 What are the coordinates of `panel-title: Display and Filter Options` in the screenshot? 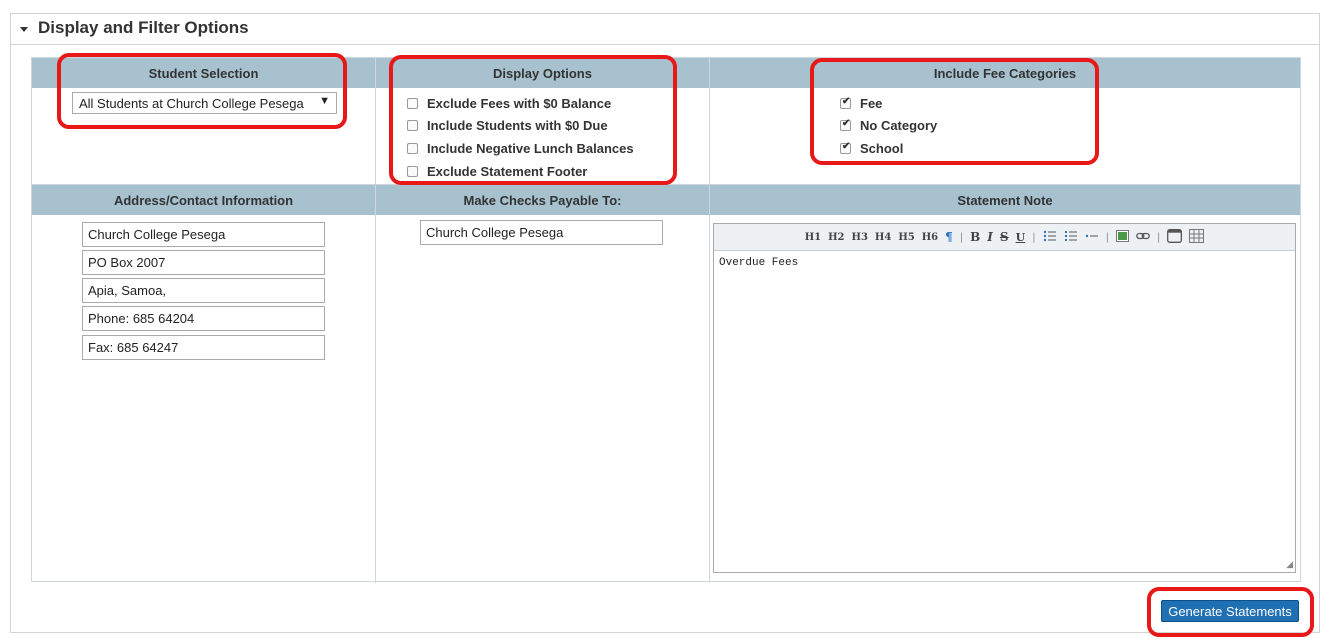 It's located at (143, 27).